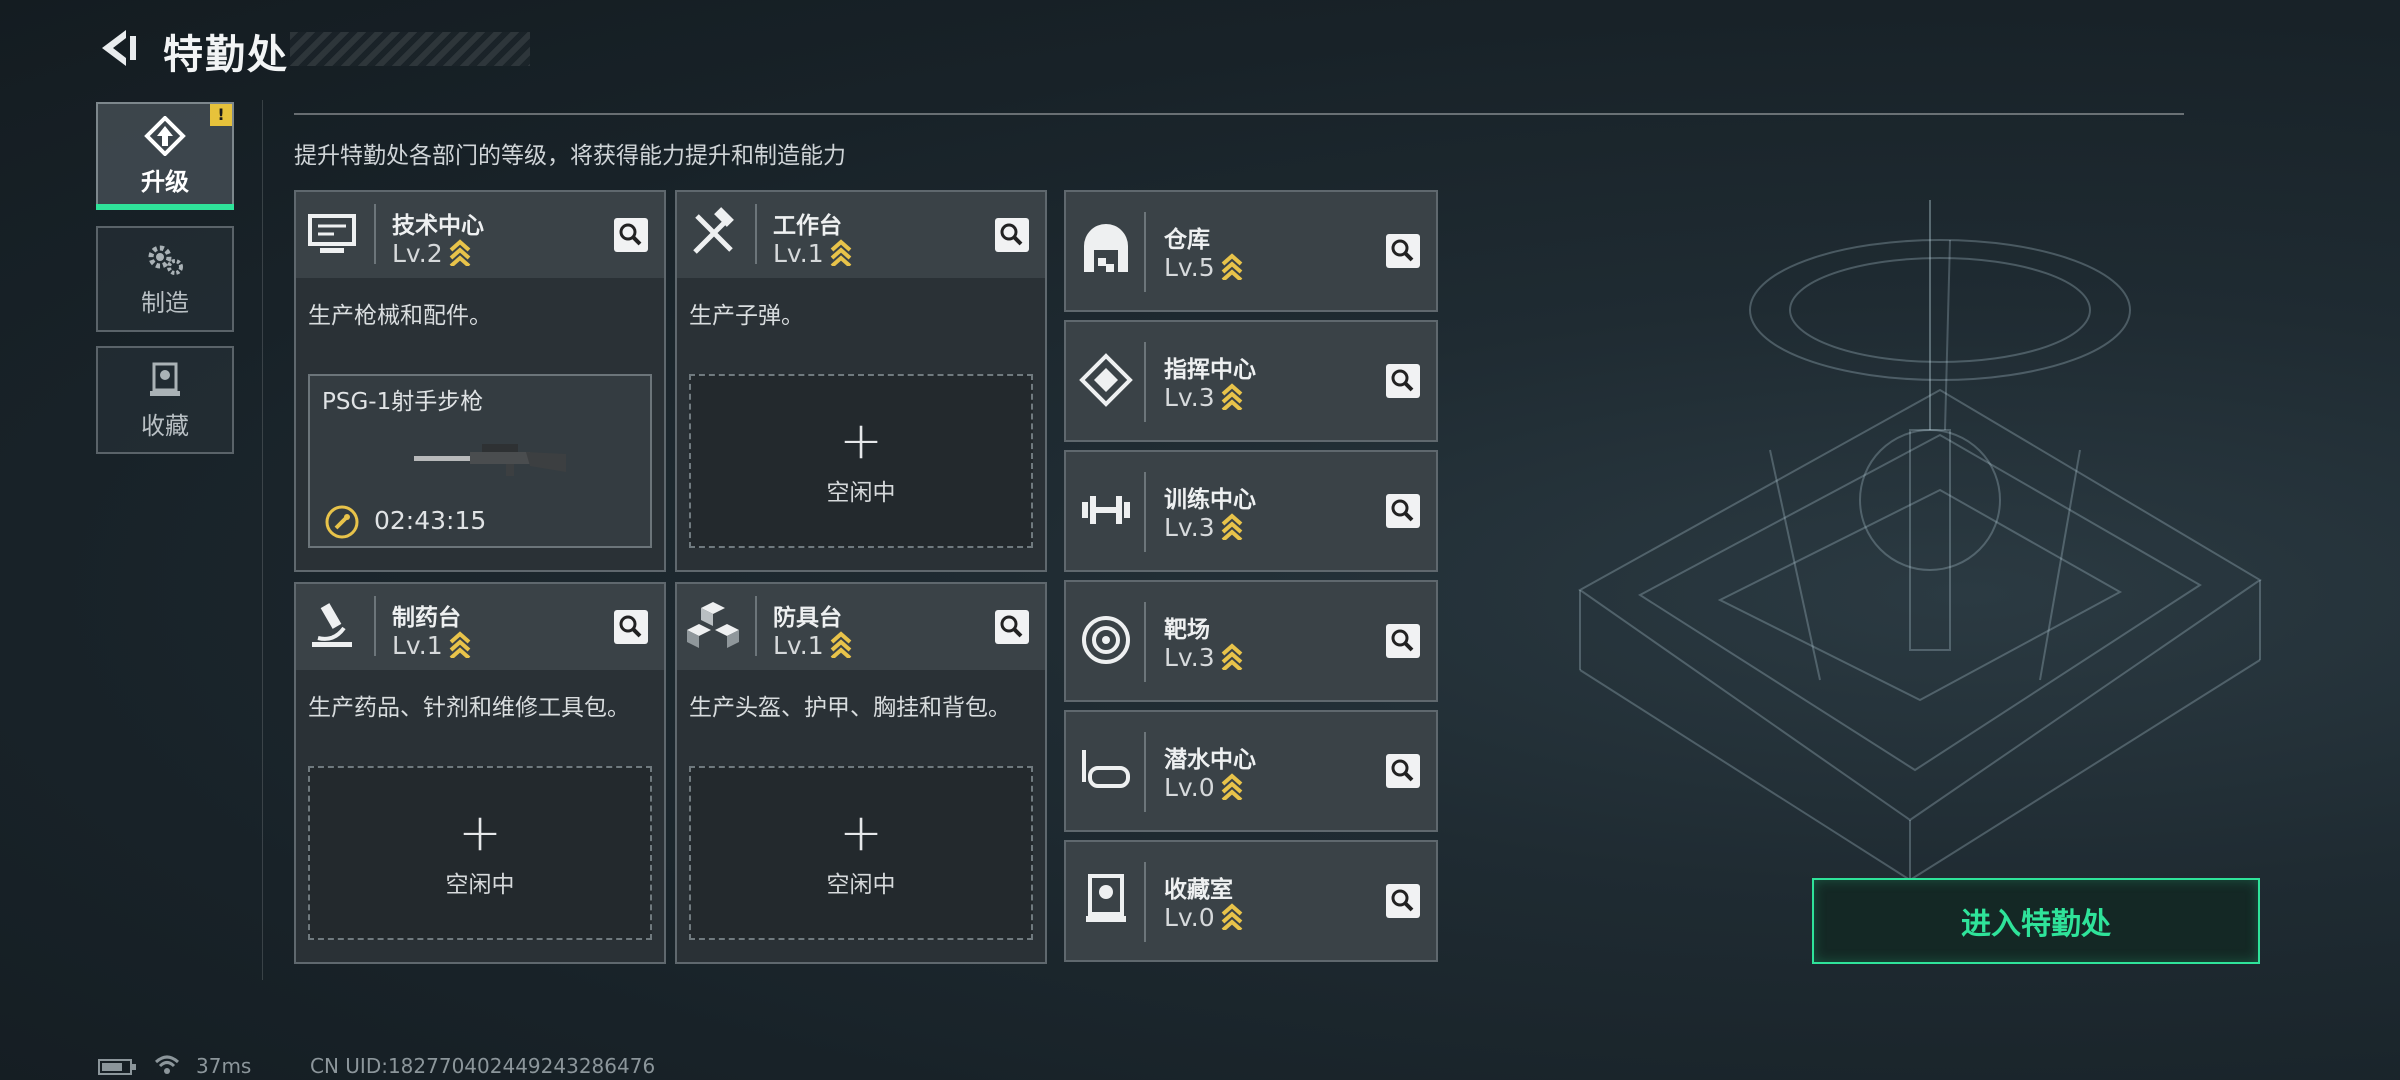 The height and width of the screenshot is (1080, 2400). What do you see at coordinates (807, 226) in the screenshot?
I see `dept-name: 工作台` at bounding box center [807, 226].